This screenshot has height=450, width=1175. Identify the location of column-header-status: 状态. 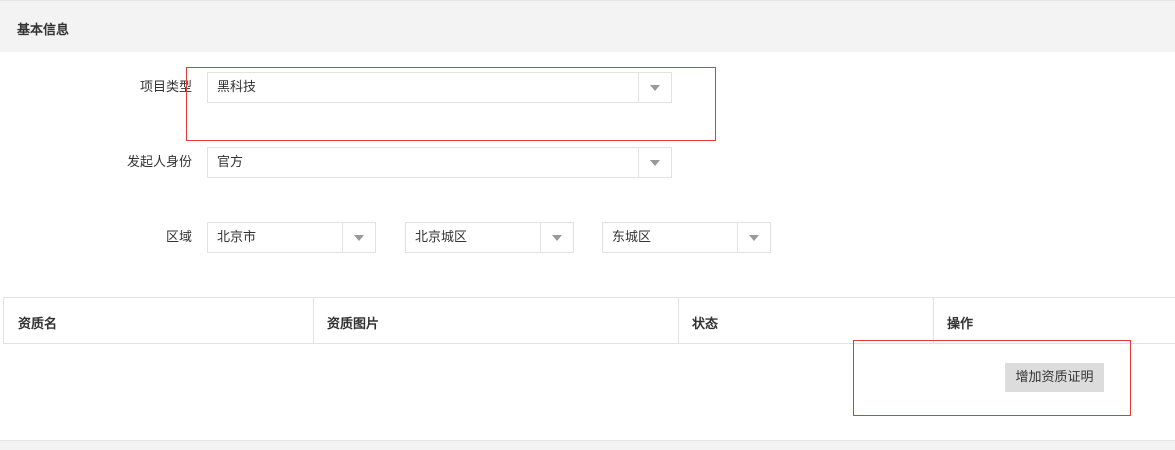
(806, 320).